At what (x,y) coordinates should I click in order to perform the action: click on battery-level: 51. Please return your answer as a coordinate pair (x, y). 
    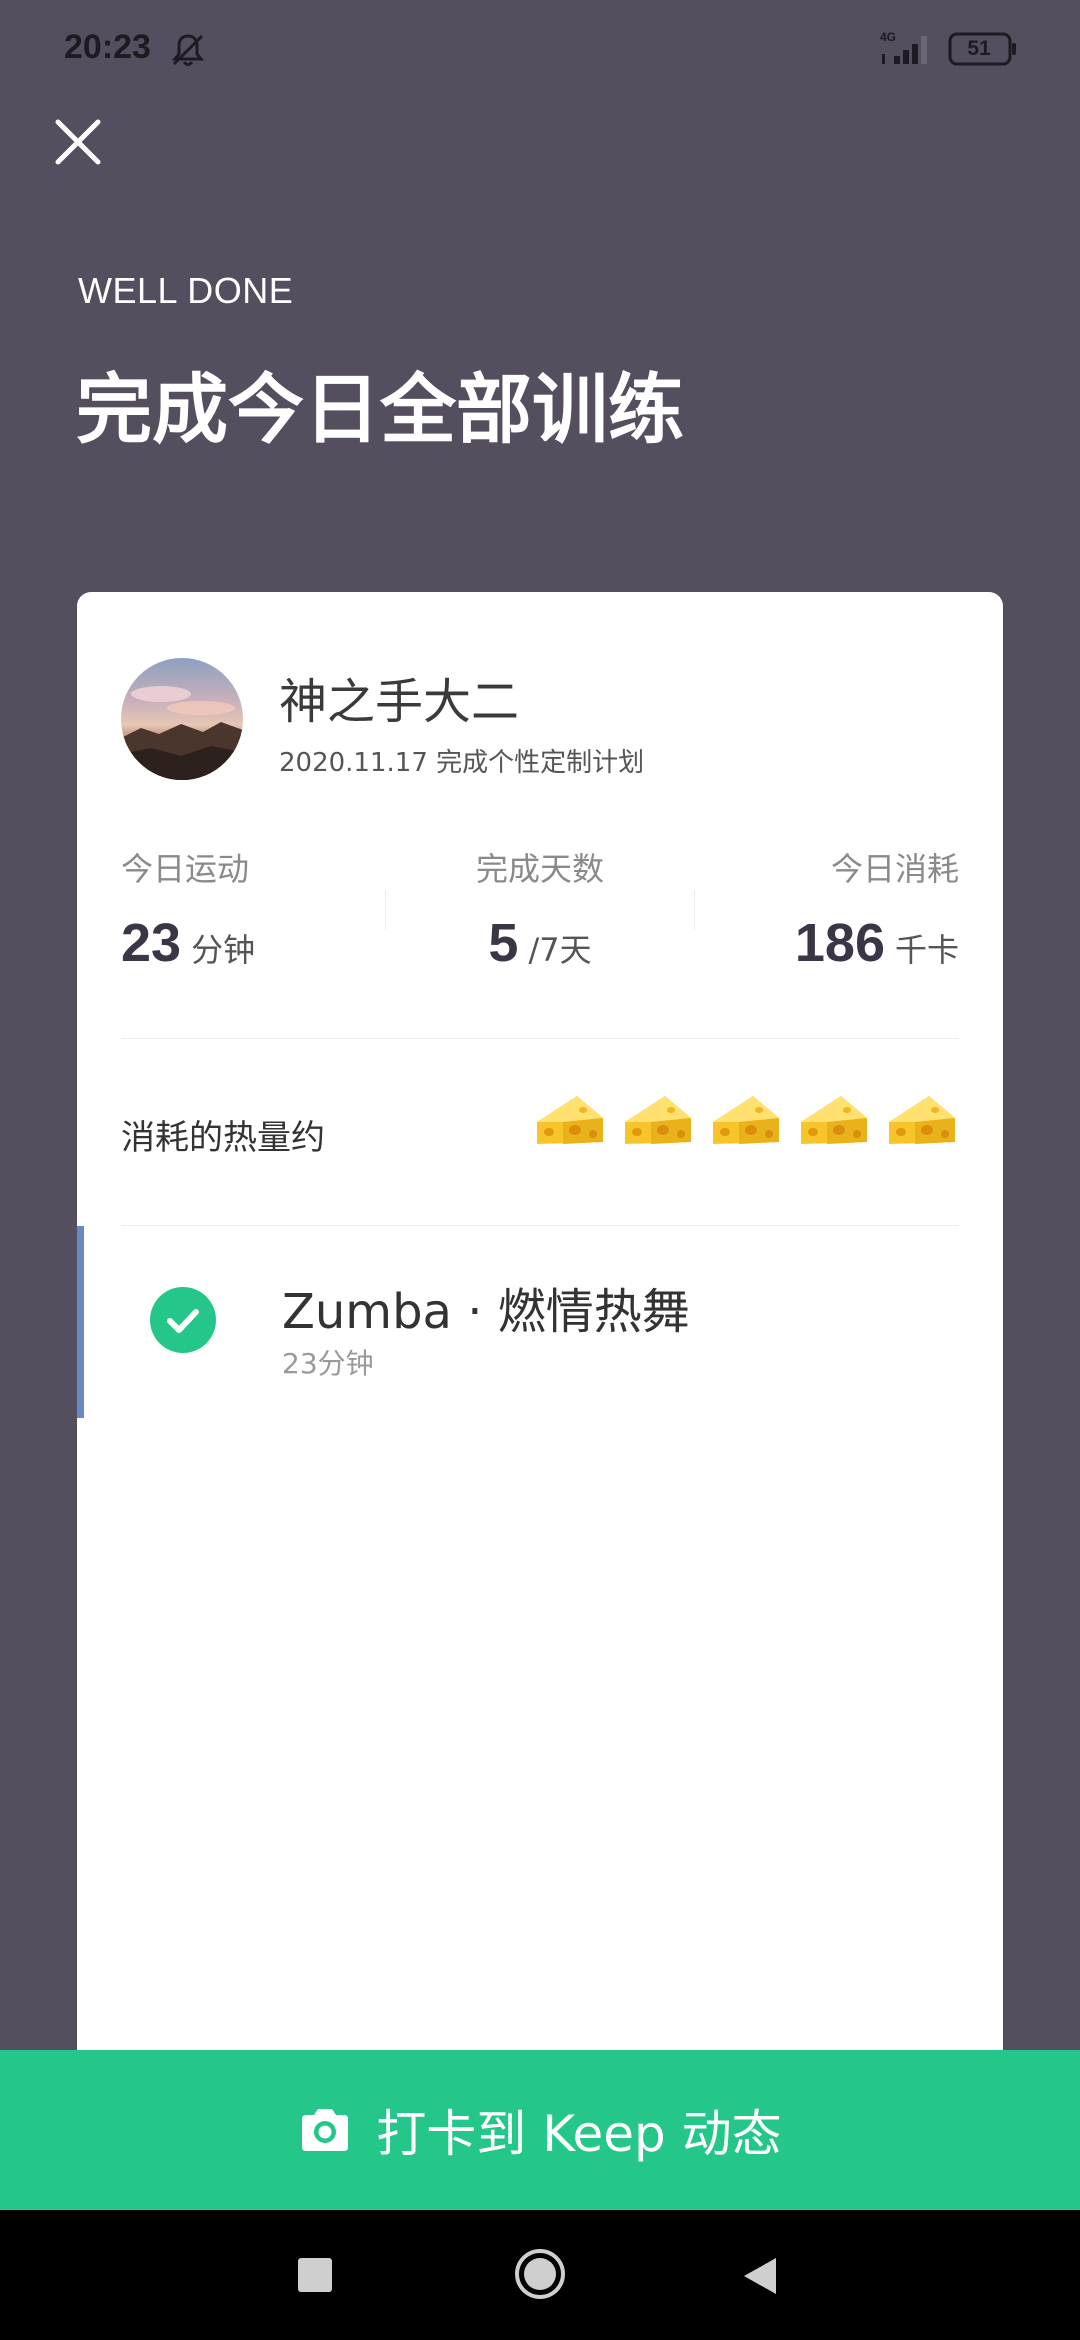
    Looking at the image, I should click on (979, 48).